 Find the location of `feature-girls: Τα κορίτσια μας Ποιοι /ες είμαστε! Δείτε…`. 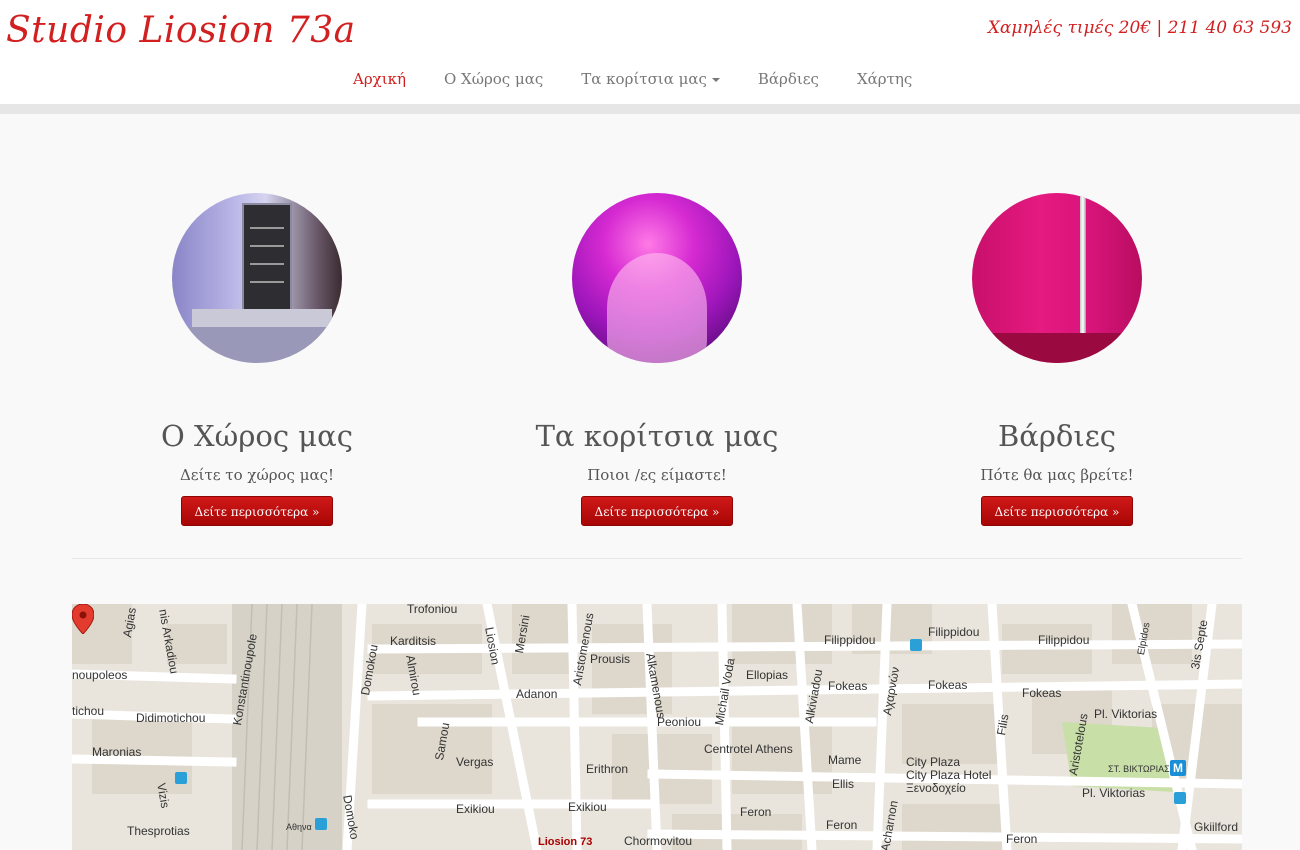

feature-girls: Τα κορίτσια μας Ποιοι /ες είμαστε! Δείτε… is located at coordinates (657, 359).